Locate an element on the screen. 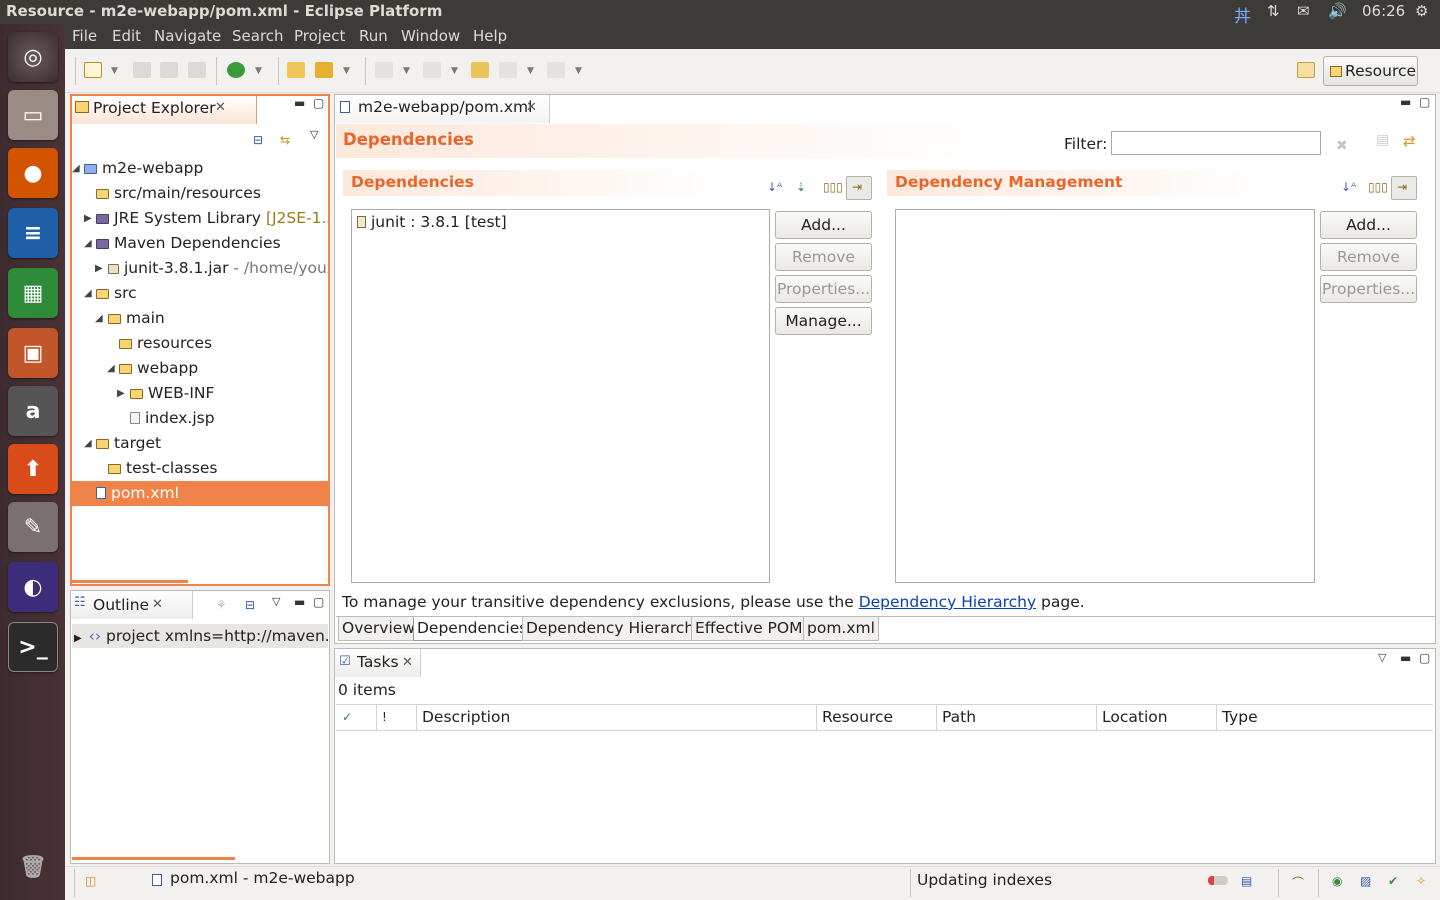 The width and height of the screenshot is (1440, 900). dependency-hierarchy-link: Dependency Hierarchy is located at coordinates (947, 602).